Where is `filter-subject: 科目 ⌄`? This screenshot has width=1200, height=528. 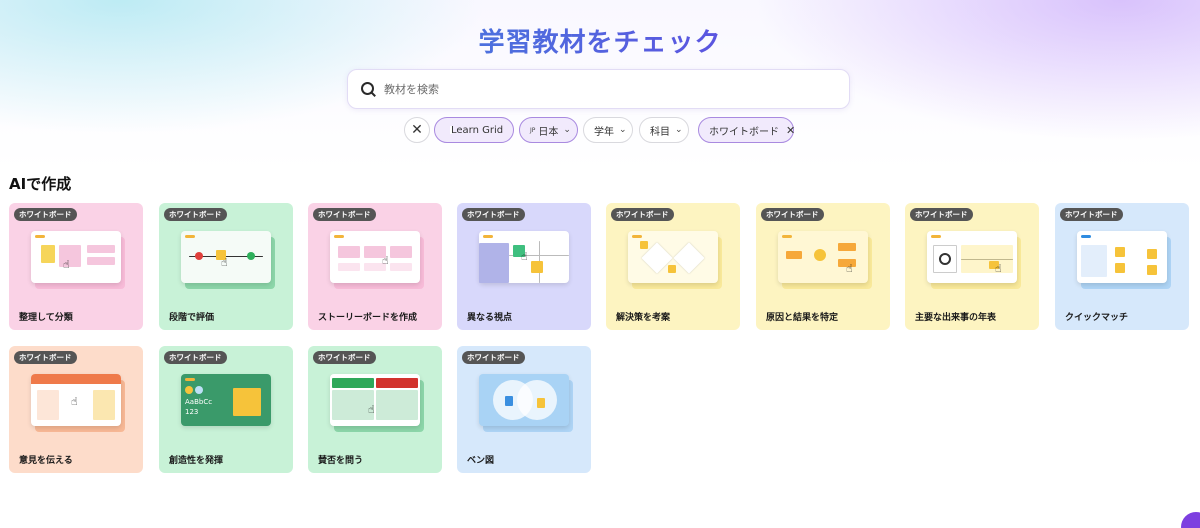 filter-subject: 科目 ⌄ is located at coordinates (664, 130).